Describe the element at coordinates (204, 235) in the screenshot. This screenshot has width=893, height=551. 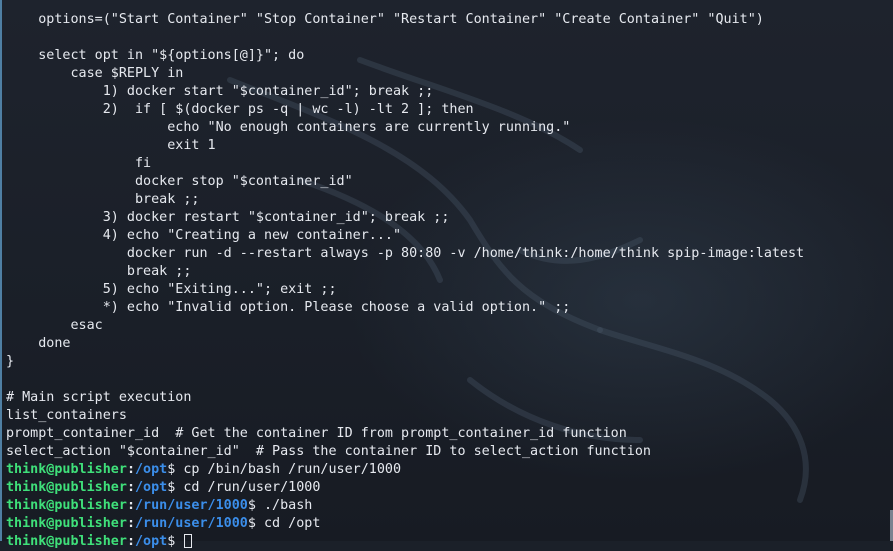
I see `code-line: 4) echo "Creating a new container..."` at that location.